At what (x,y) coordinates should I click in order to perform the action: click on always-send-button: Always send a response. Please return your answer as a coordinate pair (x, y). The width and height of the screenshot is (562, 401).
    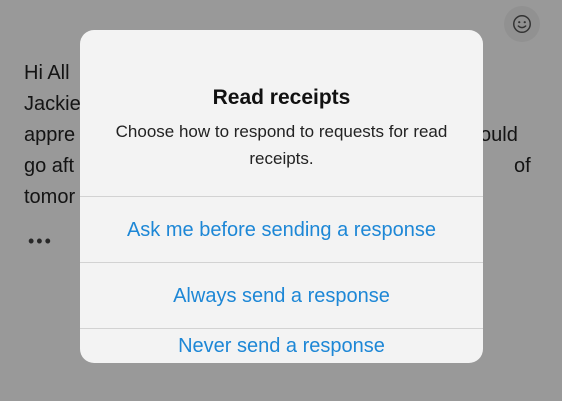
    Looking at the image, I should click on (281, 295).